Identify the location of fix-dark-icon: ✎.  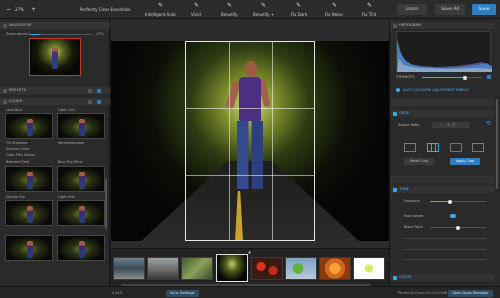
(298, 5).